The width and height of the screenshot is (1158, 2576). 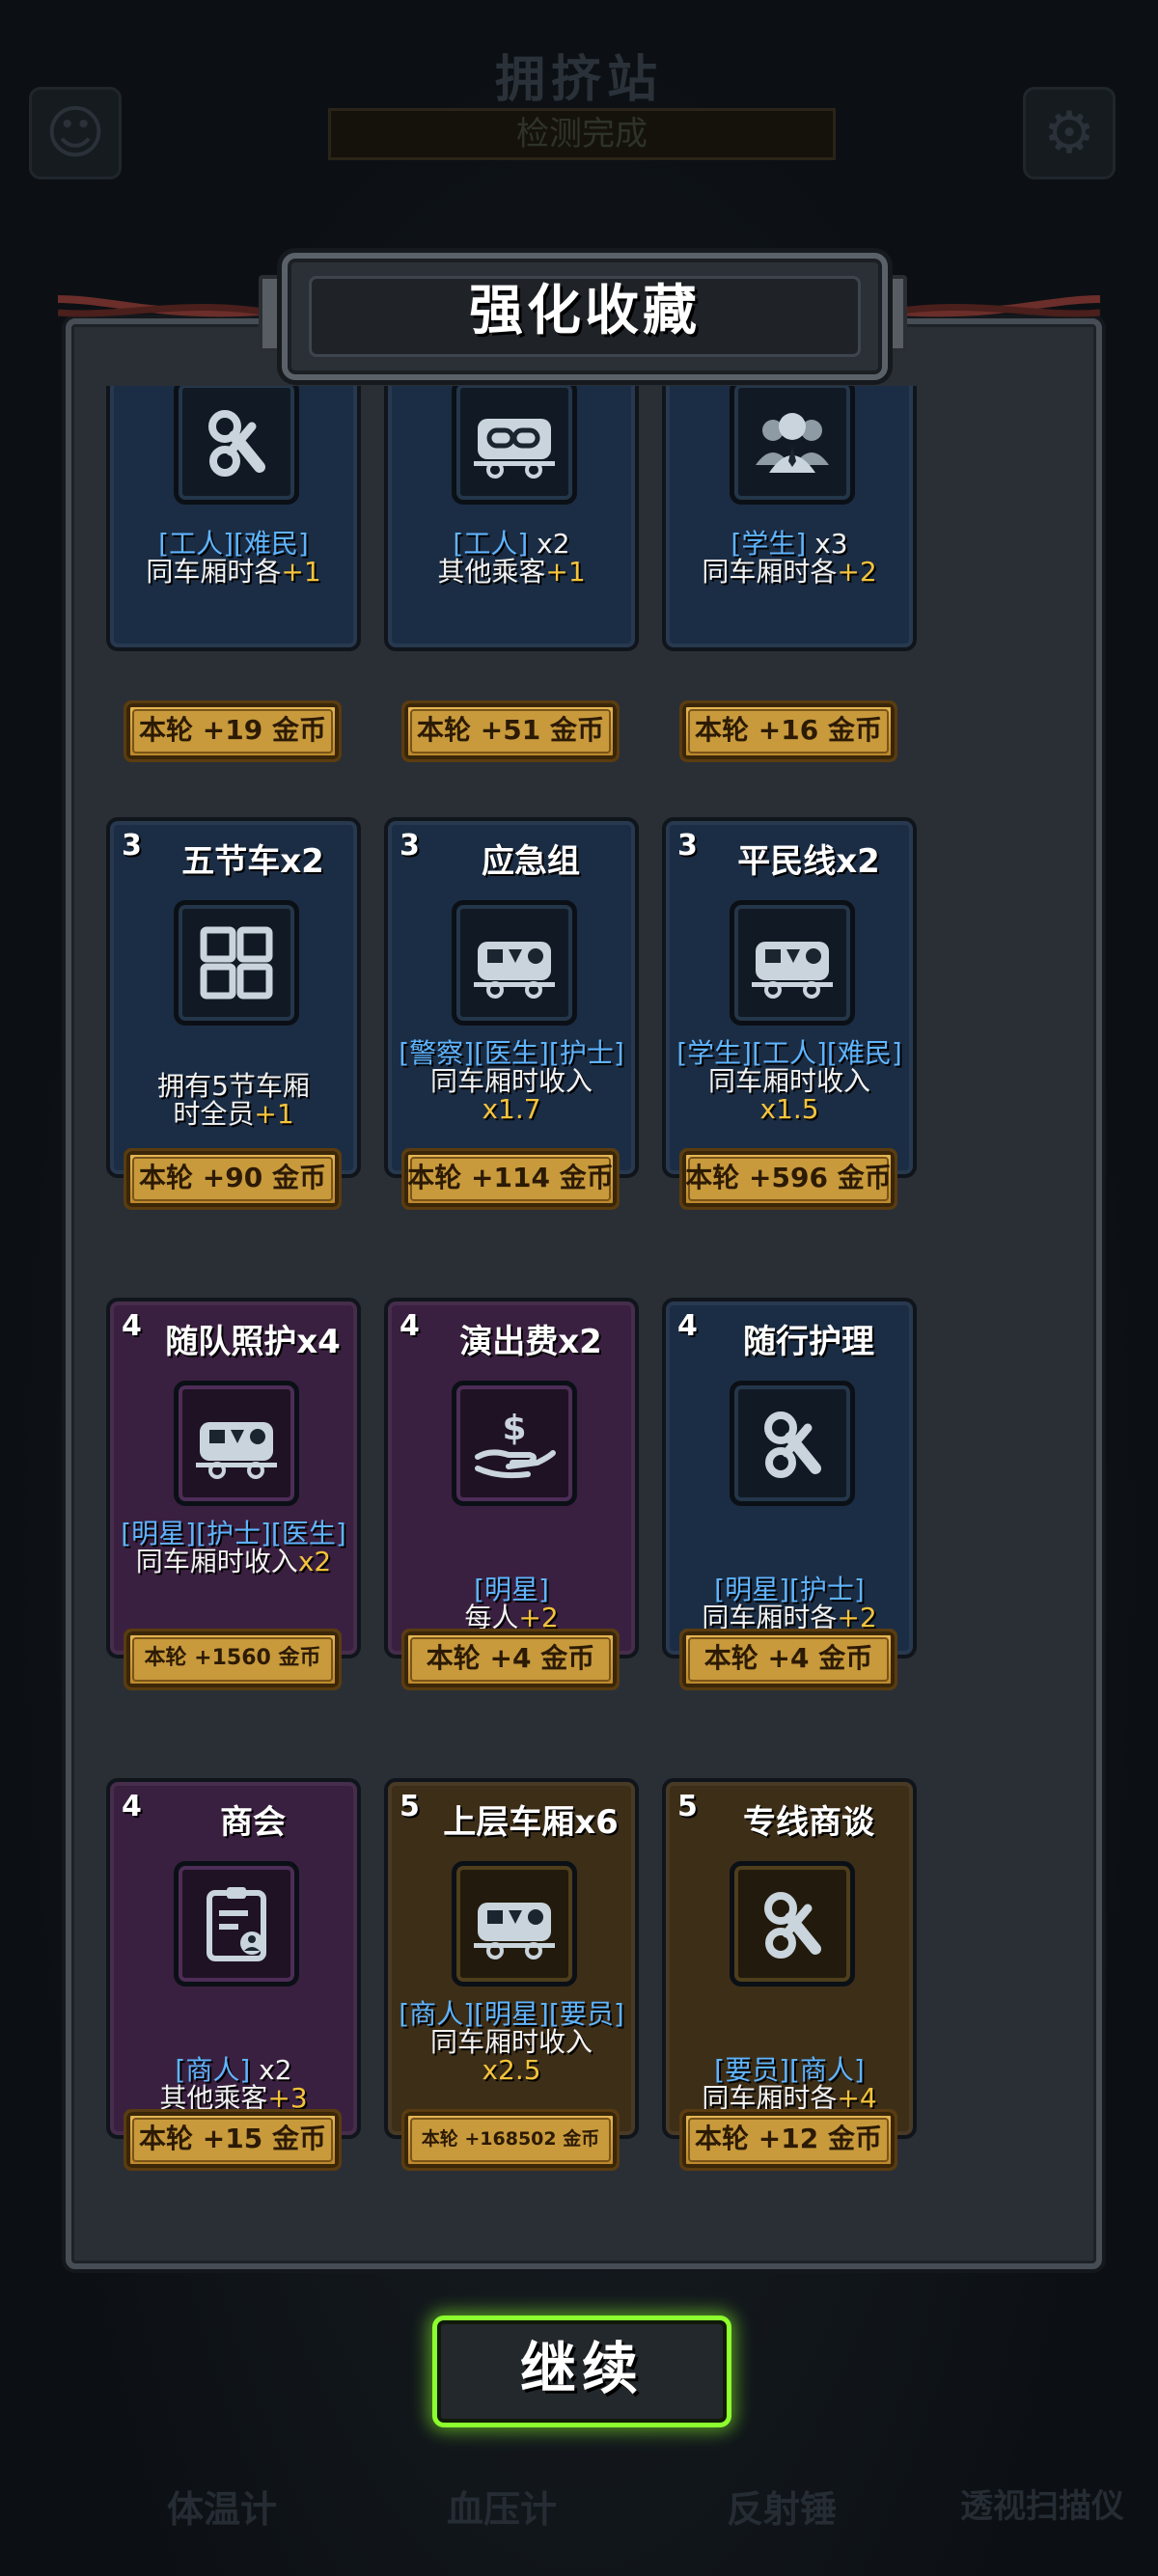 I want to click on card-bonus-value: x1.7, so click(x=511, y=1109).